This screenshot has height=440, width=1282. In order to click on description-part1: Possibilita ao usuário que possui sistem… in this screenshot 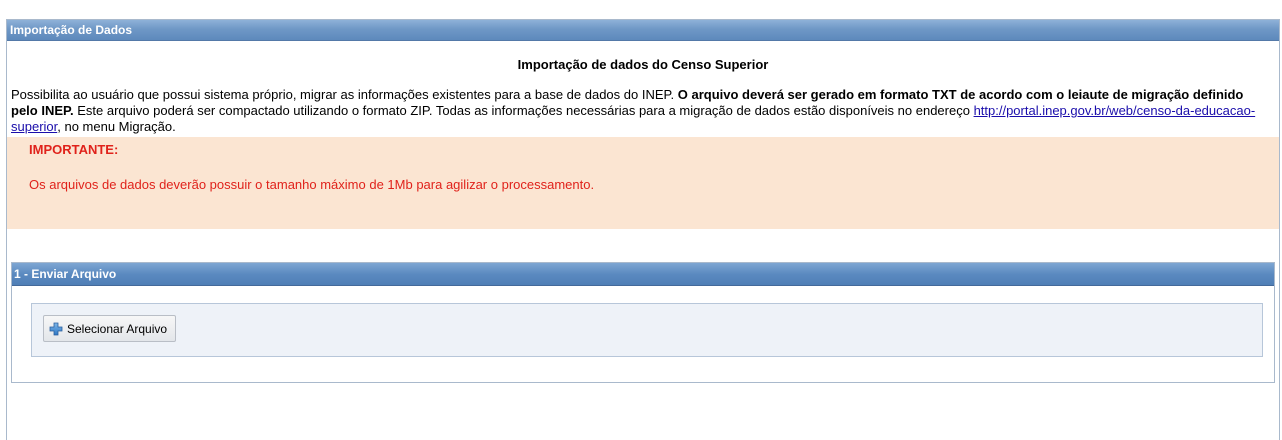, I will do `click(344, 94)`.